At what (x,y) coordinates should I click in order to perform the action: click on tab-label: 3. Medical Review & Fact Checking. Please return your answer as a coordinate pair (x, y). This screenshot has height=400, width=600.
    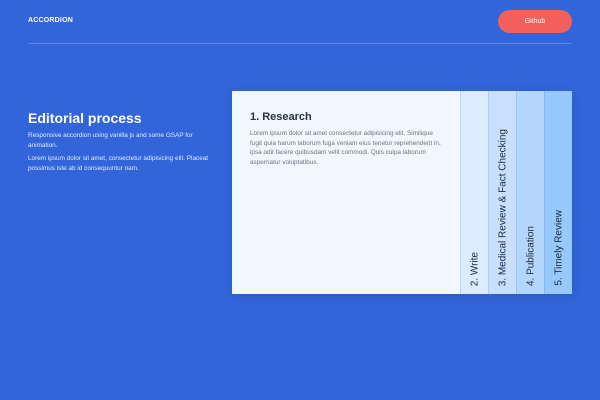
    Looking at the image, I should click on (502, 207).